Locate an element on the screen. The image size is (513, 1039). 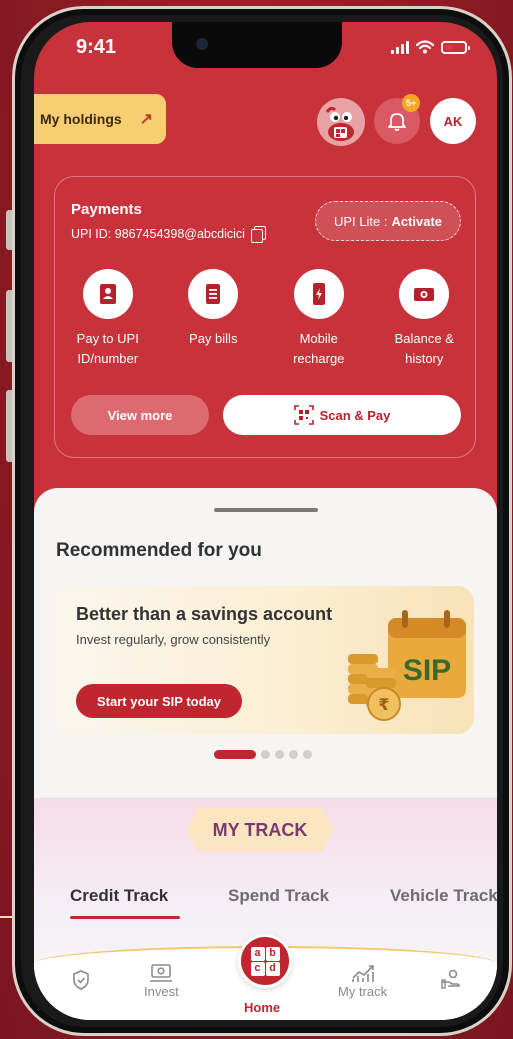
nav-label: Invest is located at coordinates (161, 991).